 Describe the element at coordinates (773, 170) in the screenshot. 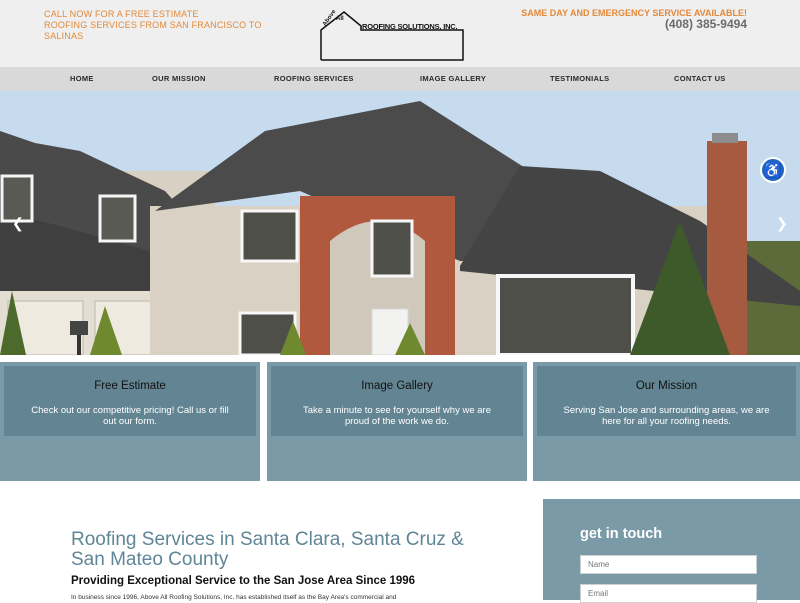

I see `accessibility-icon: ♿` at that location.